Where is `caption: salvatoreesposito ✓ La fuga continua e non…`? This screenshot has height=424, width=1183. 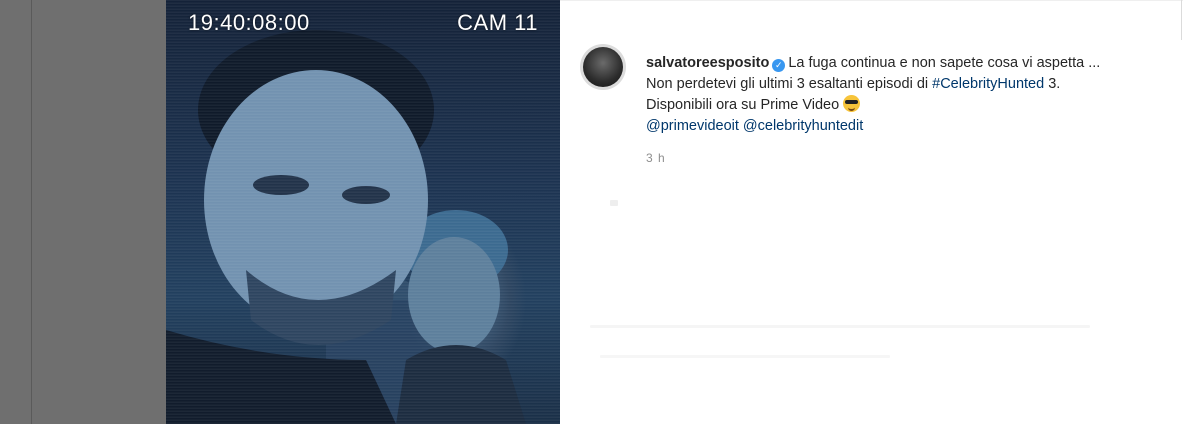 caption: salvatoreesposito ✓ La fuga continua e non… is located at coordinates (881, 95).